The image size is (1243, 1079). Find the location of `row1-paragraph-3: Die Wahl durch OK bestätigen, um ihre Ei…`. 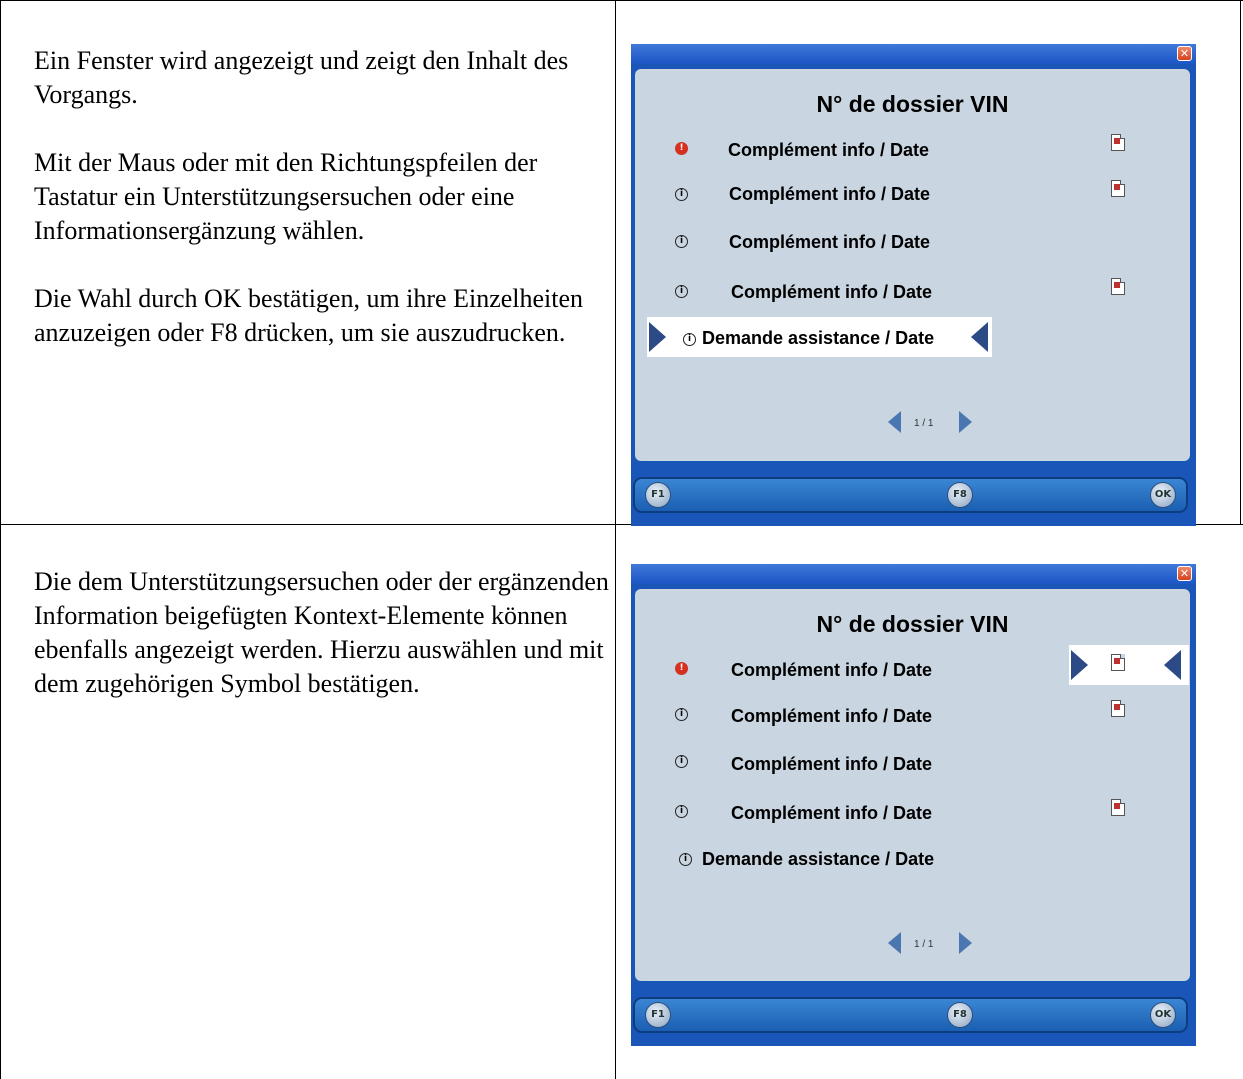

row1-paragraph-3: Die Wahl durch OK bestätigen, um ihre Ei… is located at coordinates (309, 315).